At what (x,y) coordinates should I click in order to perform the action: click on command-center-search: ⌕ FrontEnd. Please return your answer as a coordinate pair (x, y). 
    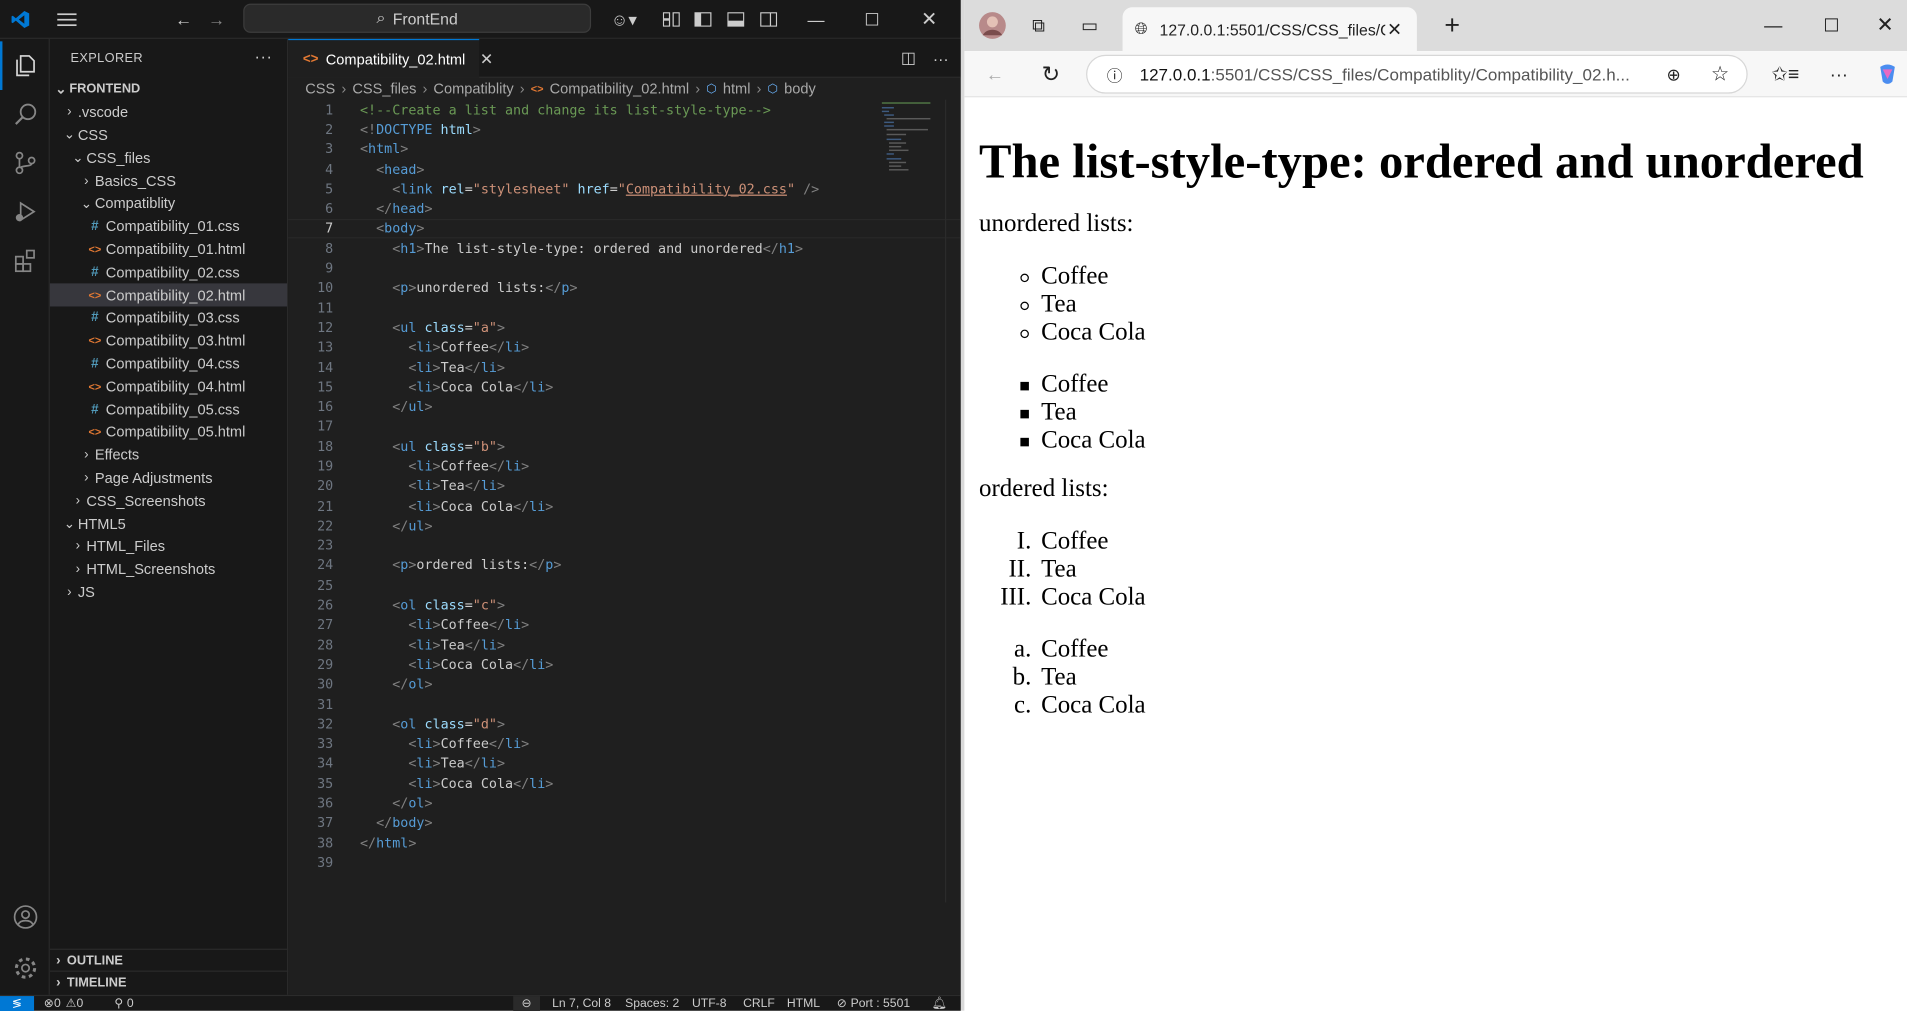
    Looking at the image, I should click on (417, 18).